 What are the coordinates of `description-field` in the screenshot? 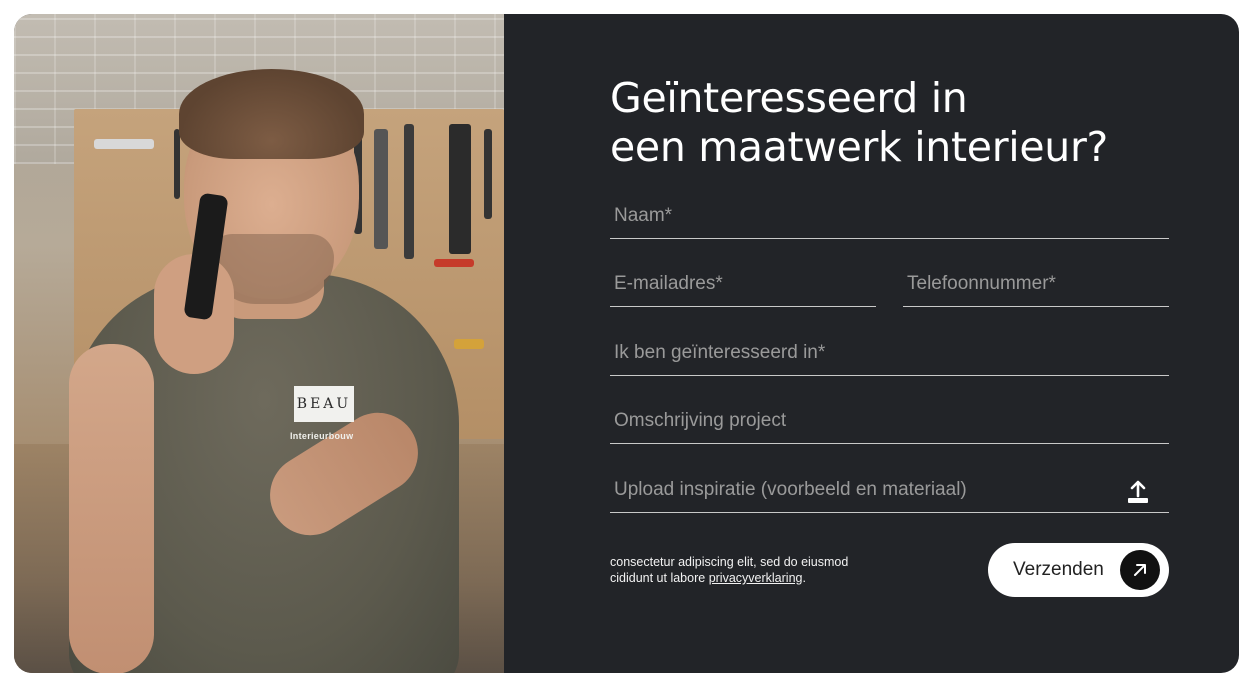 It's located at (889, 421).